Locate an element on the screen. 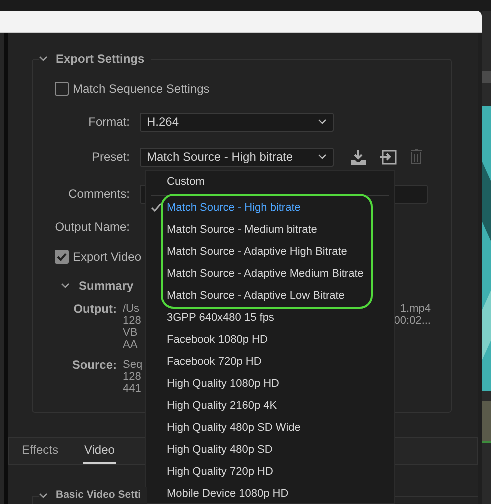 This screenshot has width=491, height=504. tab: Video is located at coordinates (99, 452).